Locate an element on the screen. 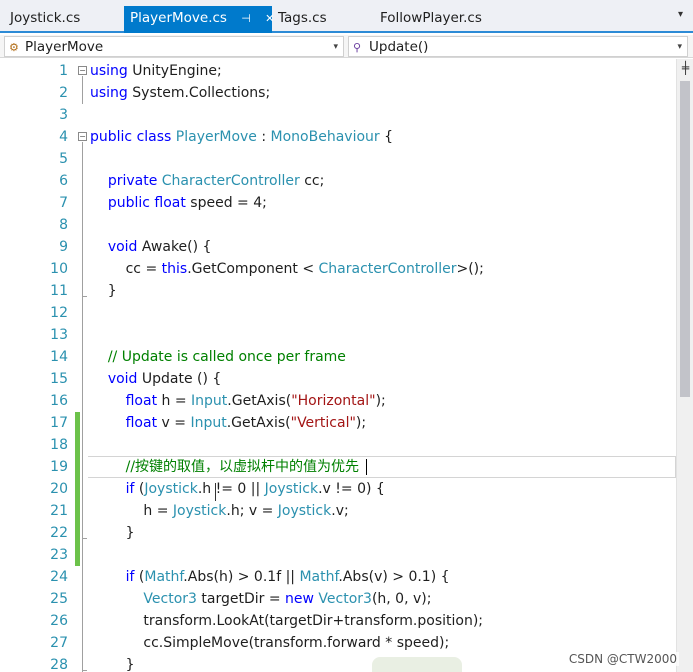 The height and width of the screenshot is (672, 693). current-line-highlight is located at coordinates (382, 467).